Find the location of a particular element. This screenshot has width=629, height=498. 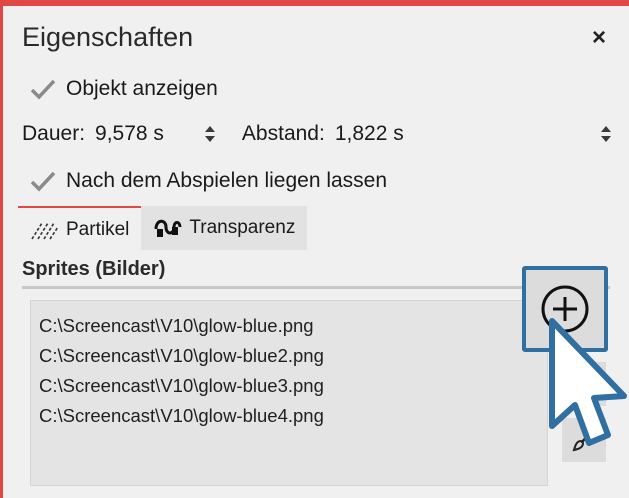

abstand-value: 1,822 s is located at coordinates (369, 134).